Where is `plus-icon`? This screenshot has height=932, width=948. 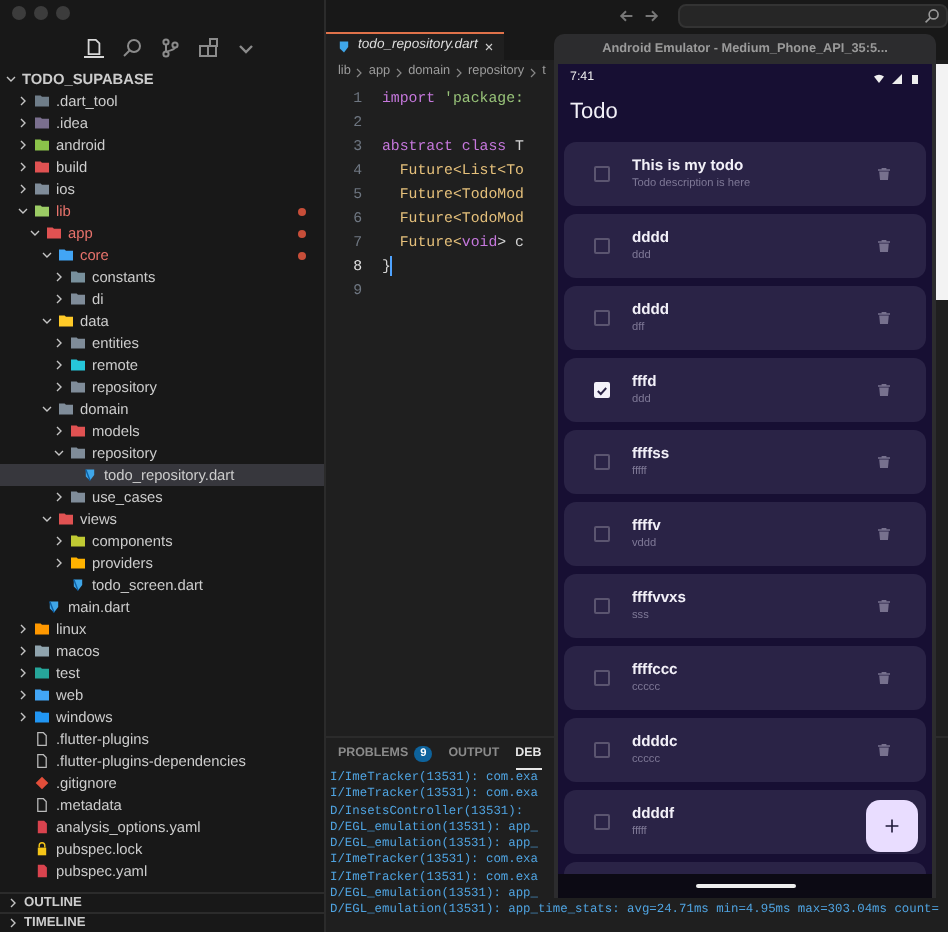
plus-icon is located at coordinates (892, 826).